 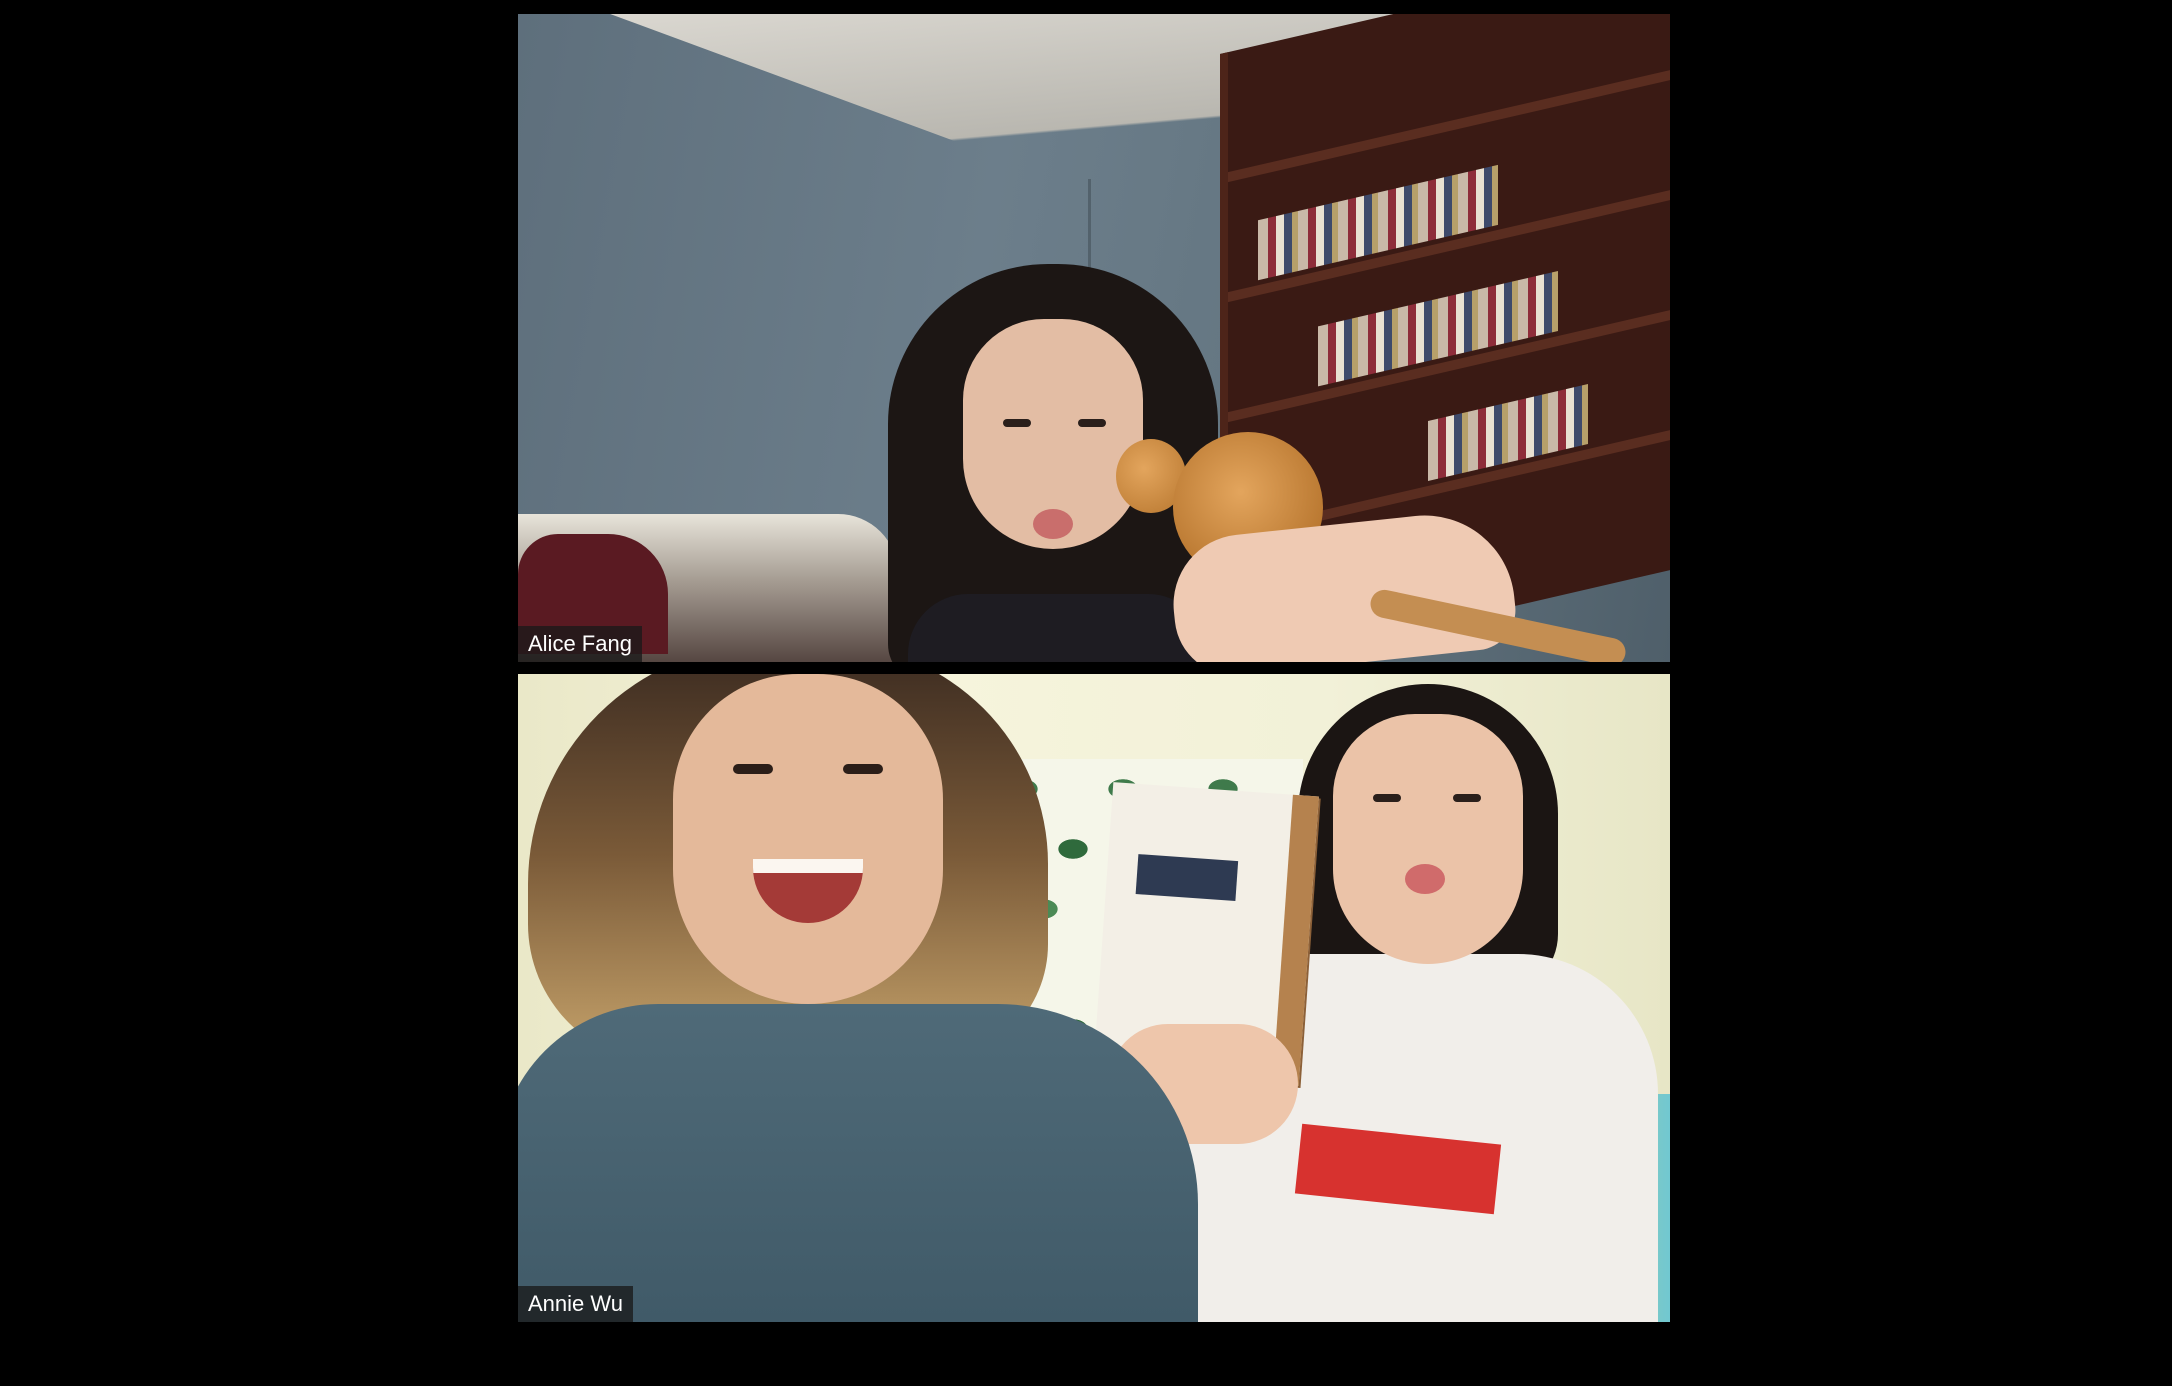 I want to click on participant-name-label: Alice Fang, so click(x=580, y=644).